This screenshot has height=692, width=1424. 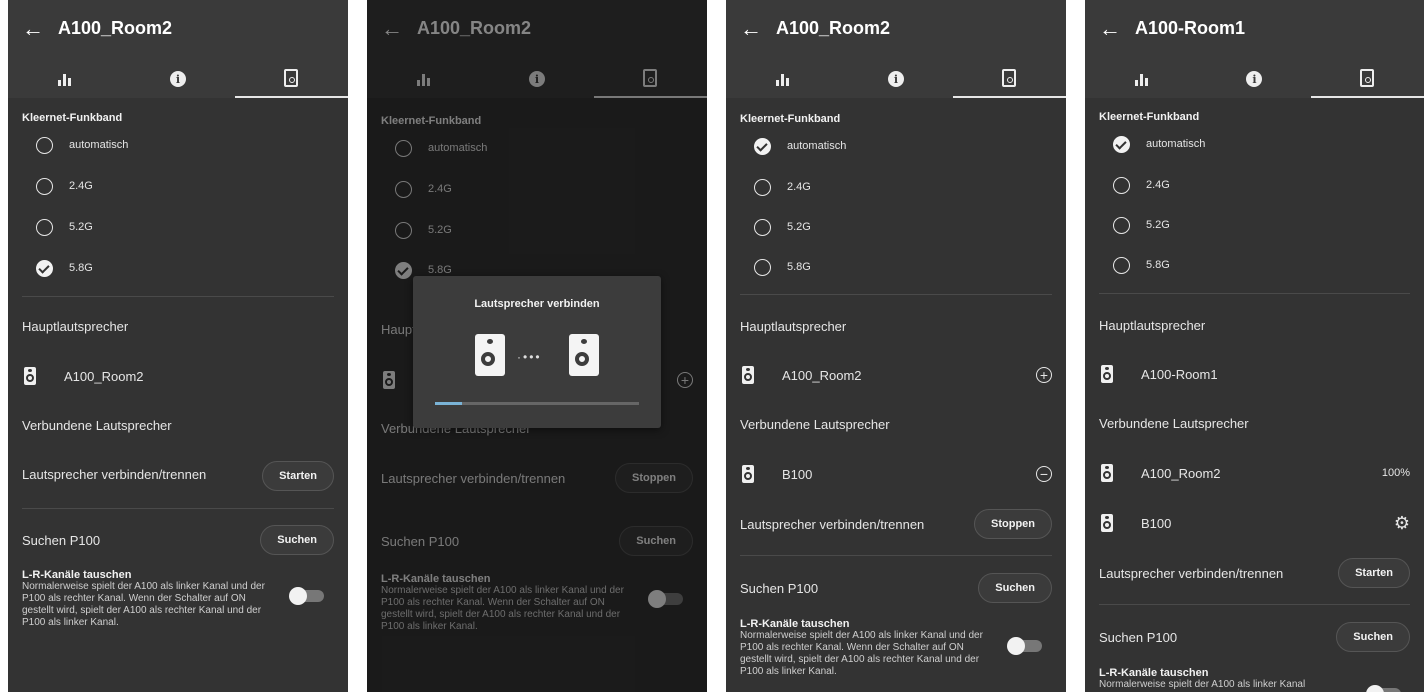 What do you see at coordinates (1156, 523) in the screenshot?
I see `speaker-name: B100` at bounding box center [1156, 523].